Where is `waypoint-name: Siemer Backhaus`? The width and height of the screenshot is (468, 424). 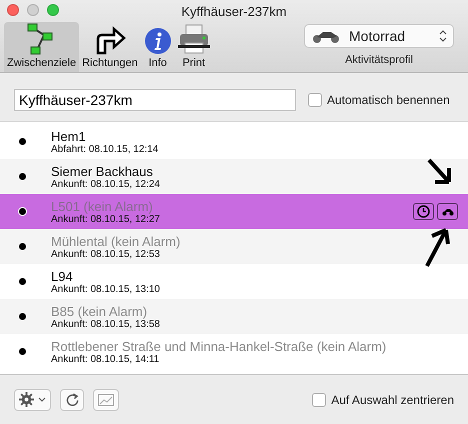 waypoint-name: Siemer Backhaus is located at coordinates (102, 171).